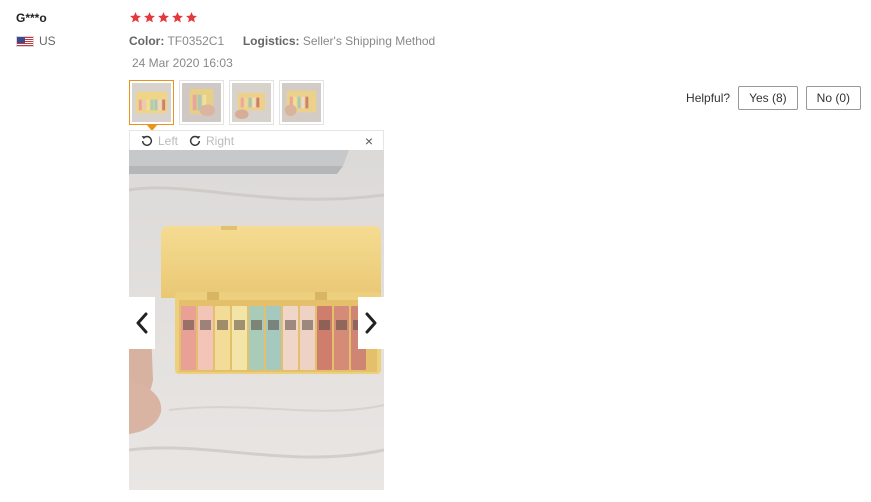 The image size is (871, 502). What do you see at coordinates (36, 41) in the screenshot?
I see `user-country: US` at bounding box center [36, 41].